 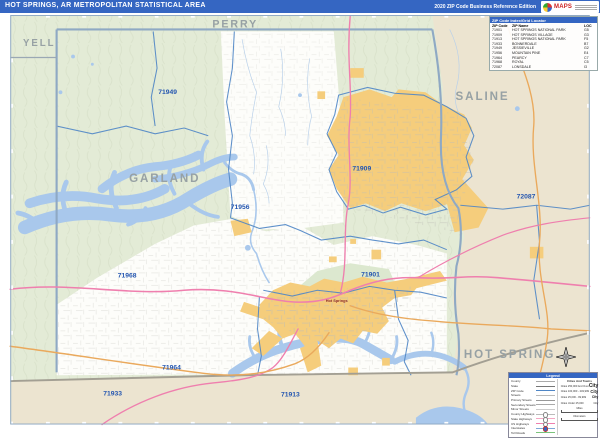 What do you see at coordinates (337, 301) in the screenshot?
I see `city-label-hot-springs: Hot Springs` at bounding box center [337, 301].